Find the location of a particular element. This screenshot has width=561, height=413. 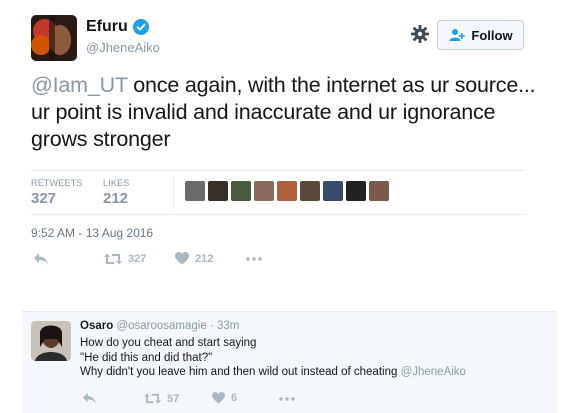

reply-like-button: 6 is located at coordinates (224, 398).